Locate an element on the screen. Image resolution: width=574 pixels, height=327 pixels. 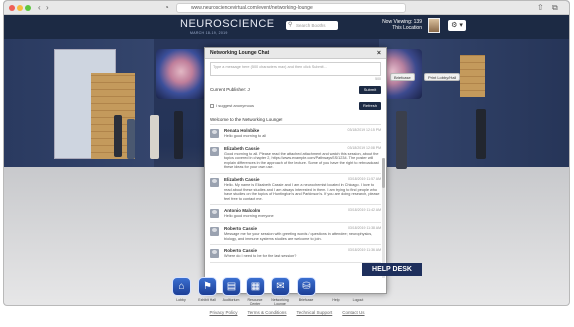
message-time: 03/18/2019 11:38 AM is located at coordinates (364, 227).